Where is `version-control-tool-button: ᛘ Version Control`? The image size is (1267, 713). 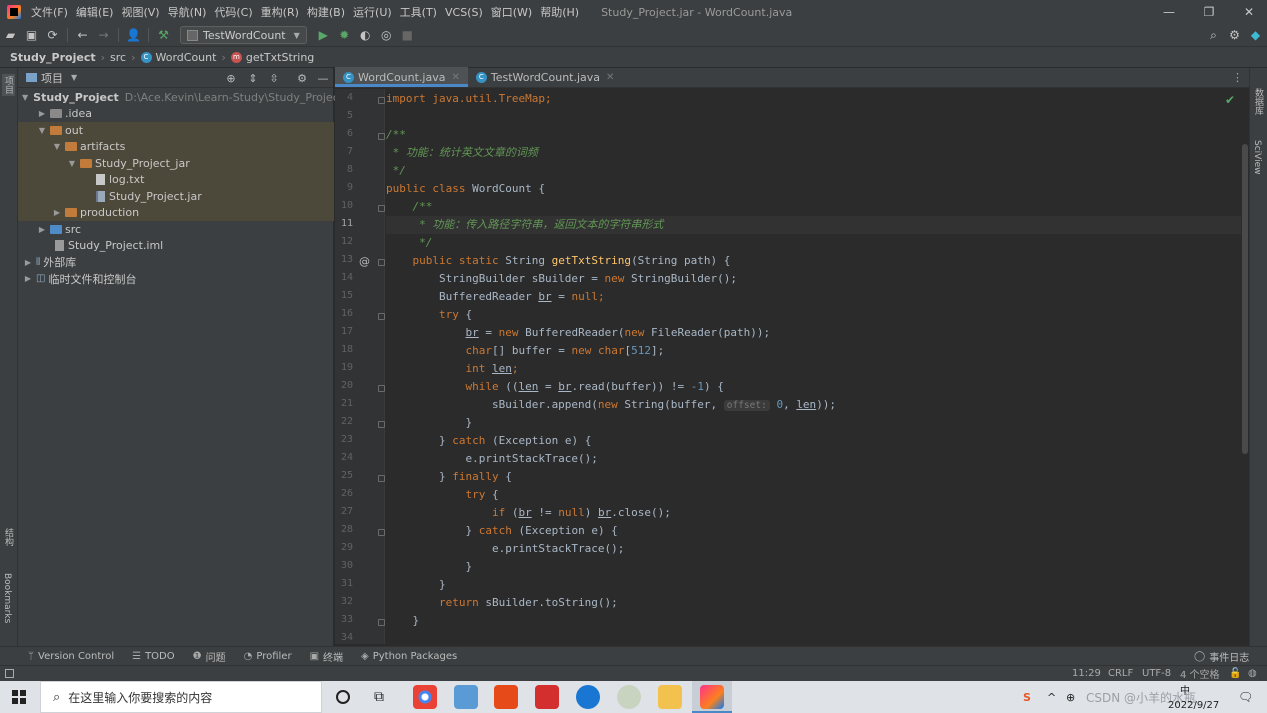
version-control-tool-button: ᛘ Version Control is located at coordinates (71, 656).